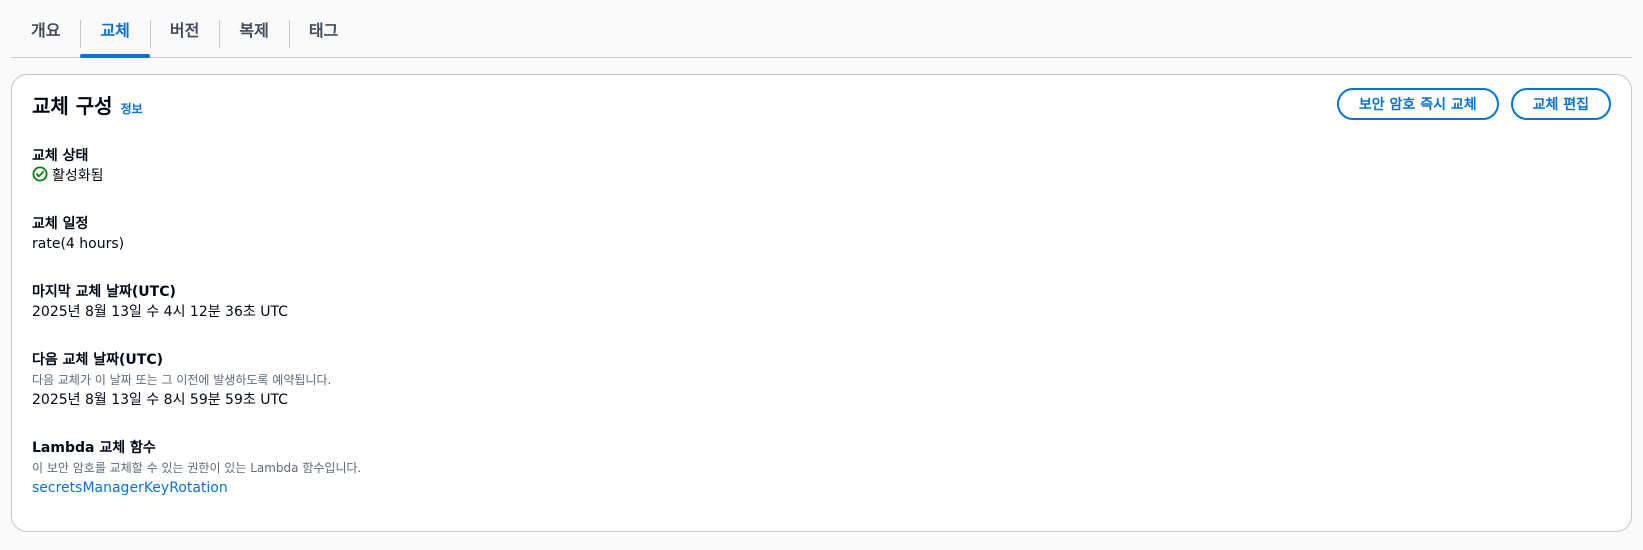 The height and width of the screenshot is (550, 1643). Describe the element at coordinates (78, 244) in the screenshot. I see `rotation-schedule-value: rate(4 hours)` at that location.